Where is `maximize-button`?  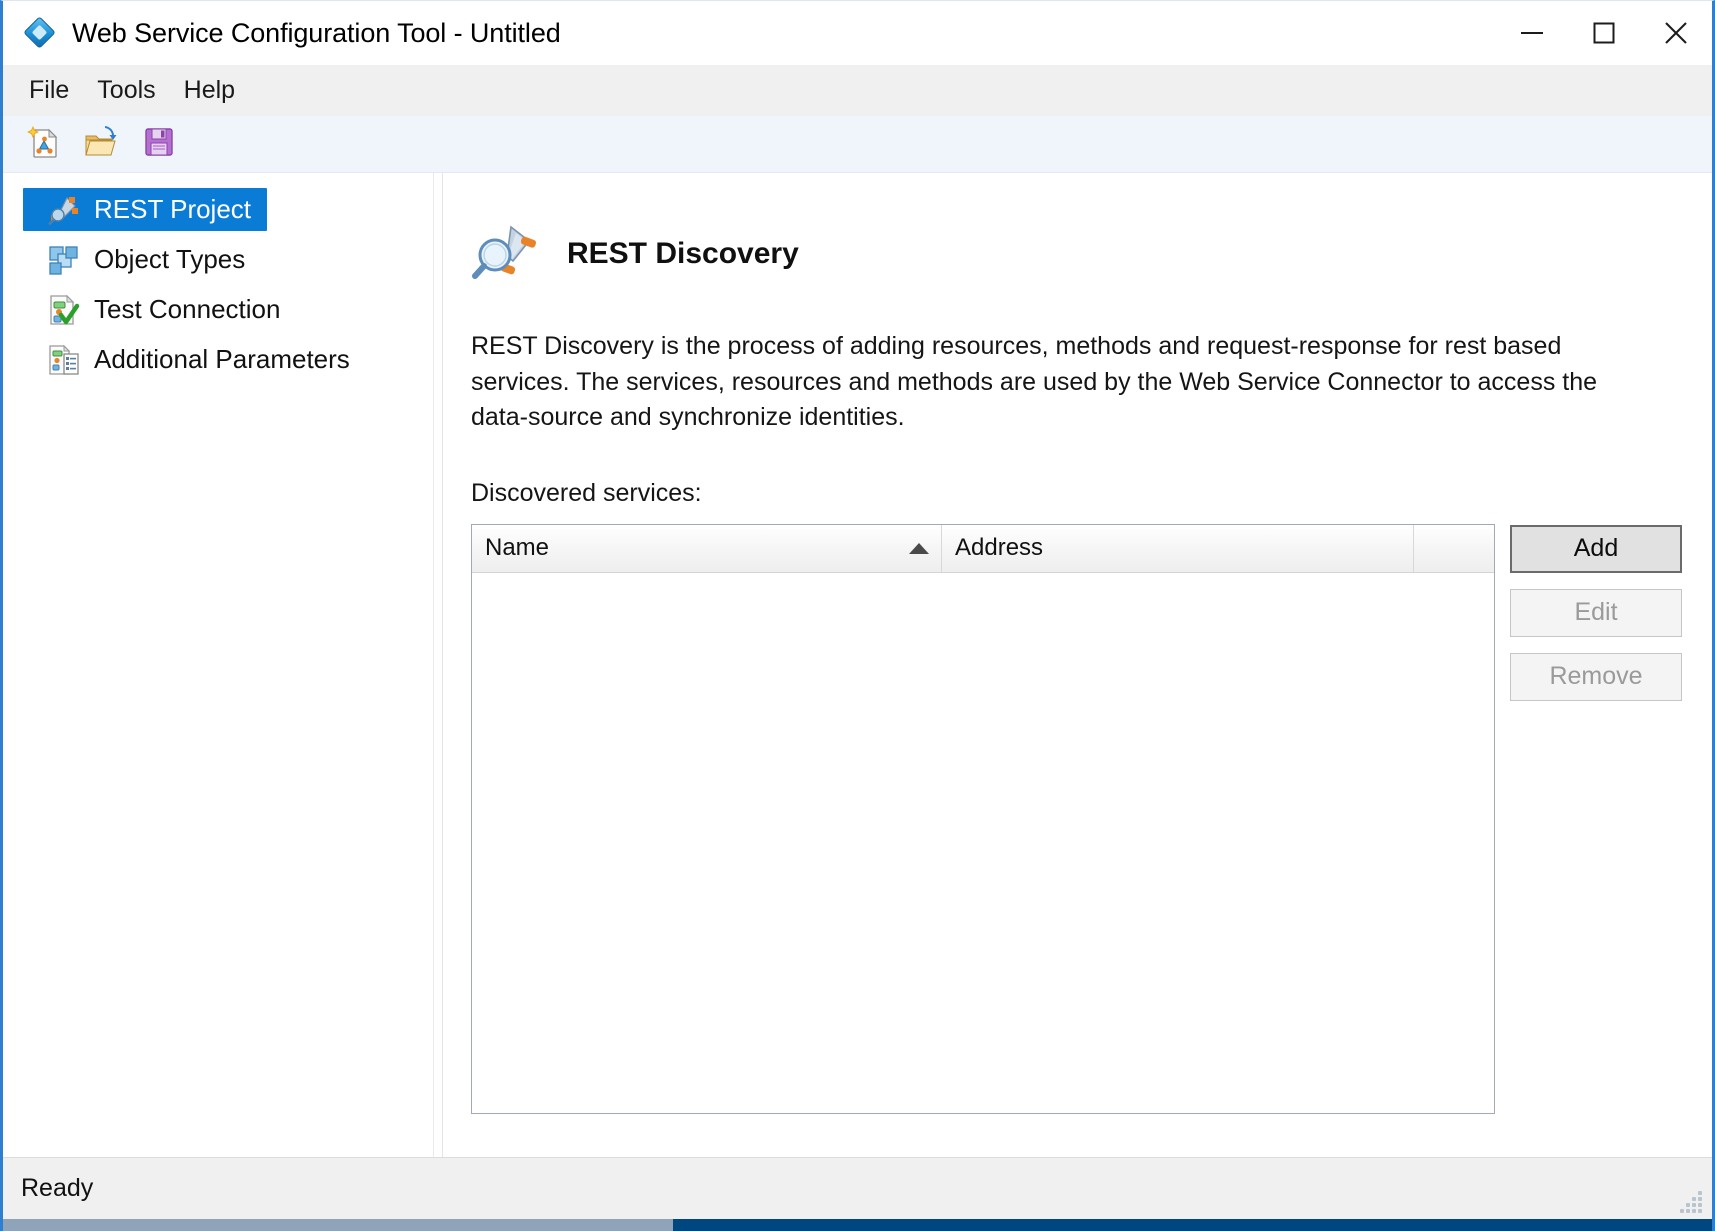
maximize-button is located at coordinates (1604, 33).